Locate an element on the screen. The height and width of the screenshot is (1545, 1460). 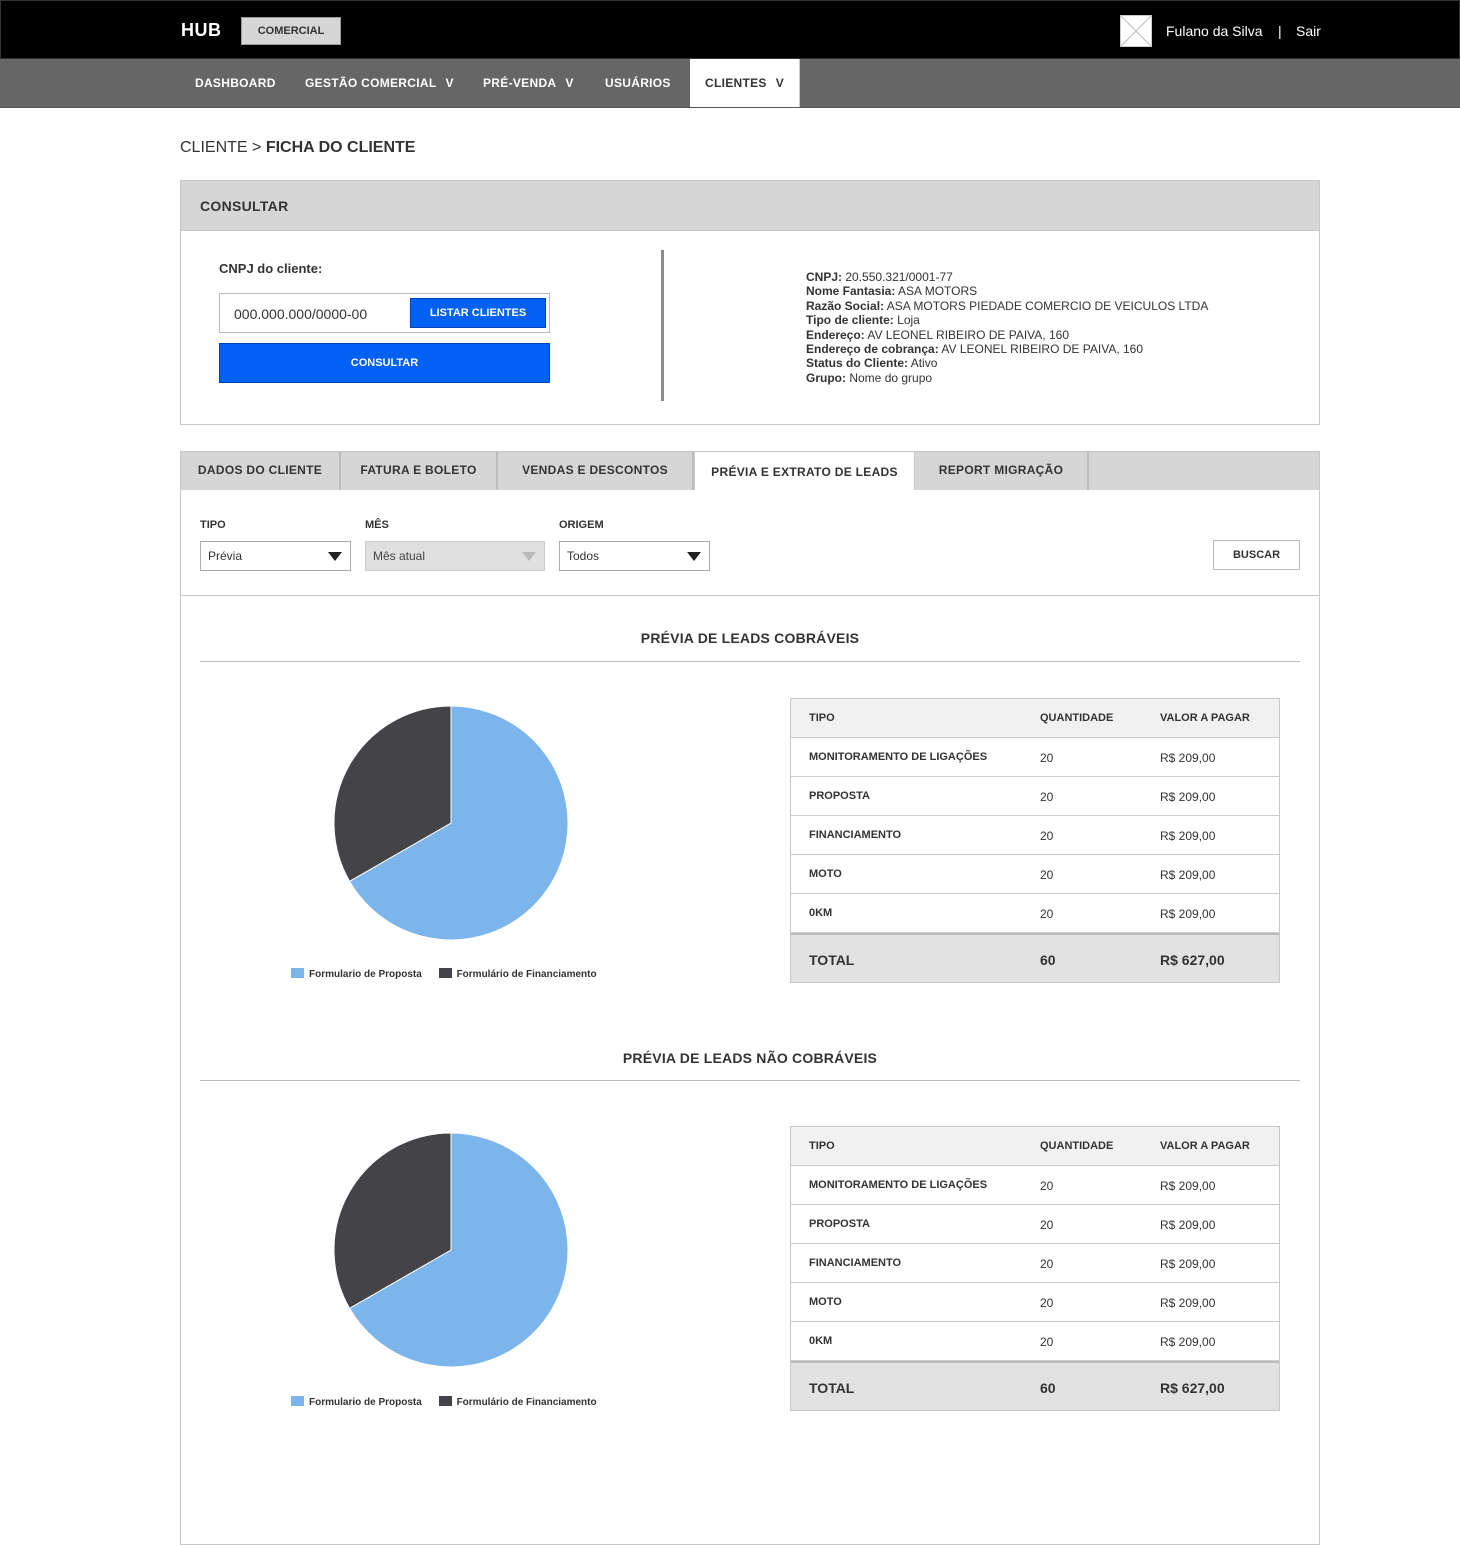
consult-panel-title: CONSULTAR is located at coordinates (244, 206).